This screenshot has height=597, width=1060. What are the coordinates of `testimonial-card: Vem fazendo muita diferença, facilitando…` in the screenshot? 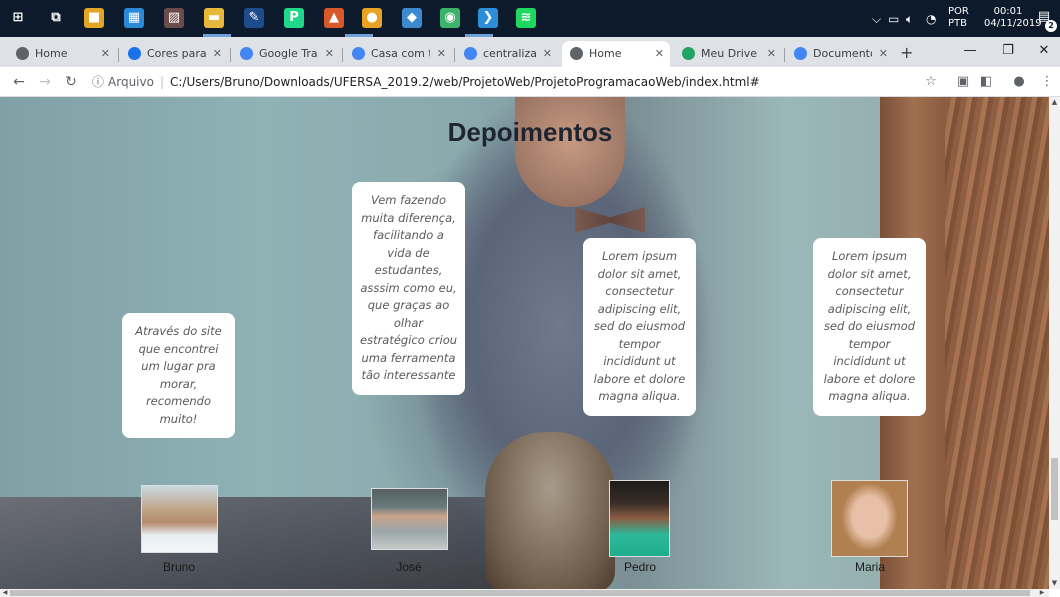 It's located at (408, 288).